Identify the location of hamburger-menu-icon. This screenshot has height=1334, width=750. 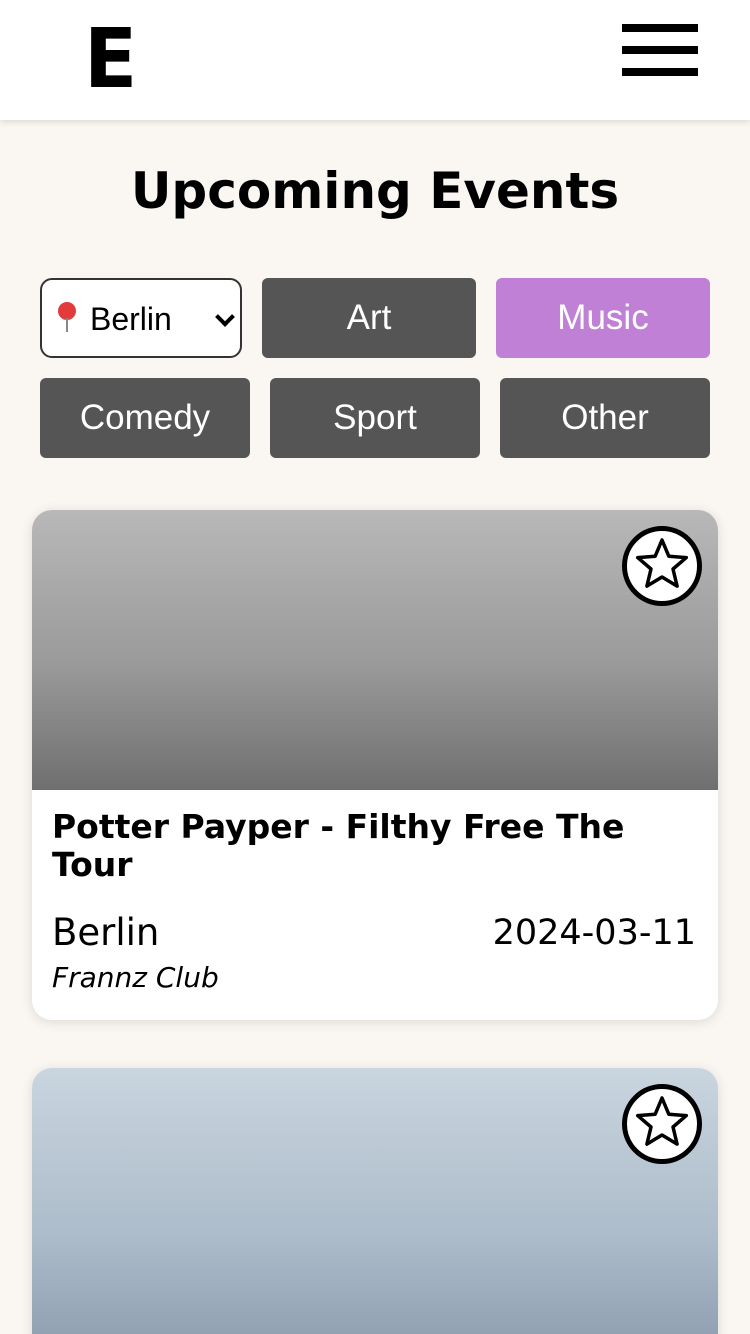
(660, 50).